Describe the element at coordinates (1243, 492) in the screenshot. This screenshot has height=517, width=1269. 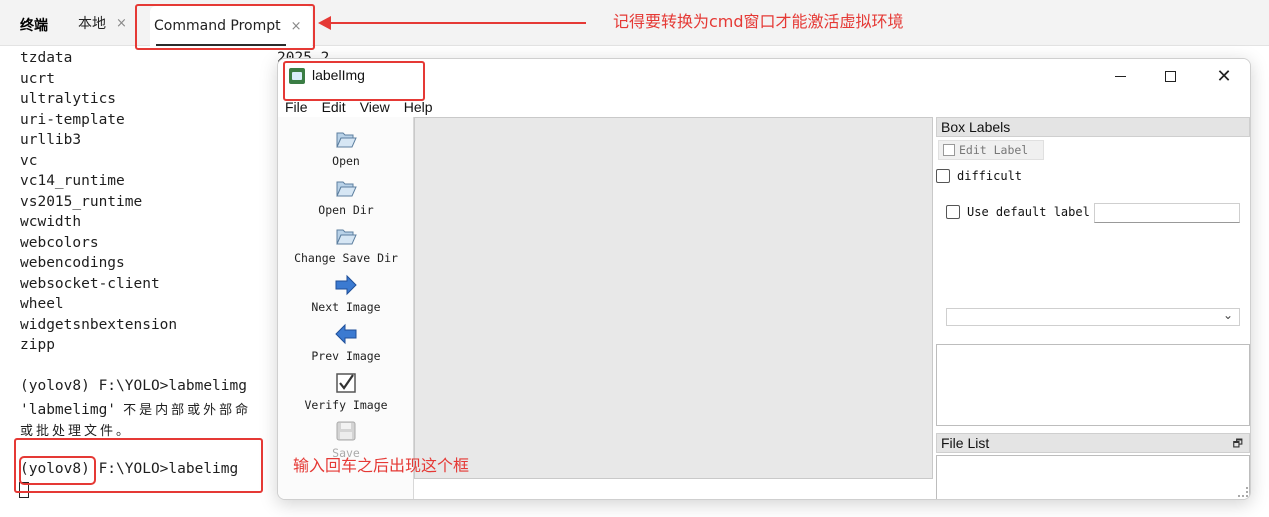
I see `resize-grip-icon` at that location.